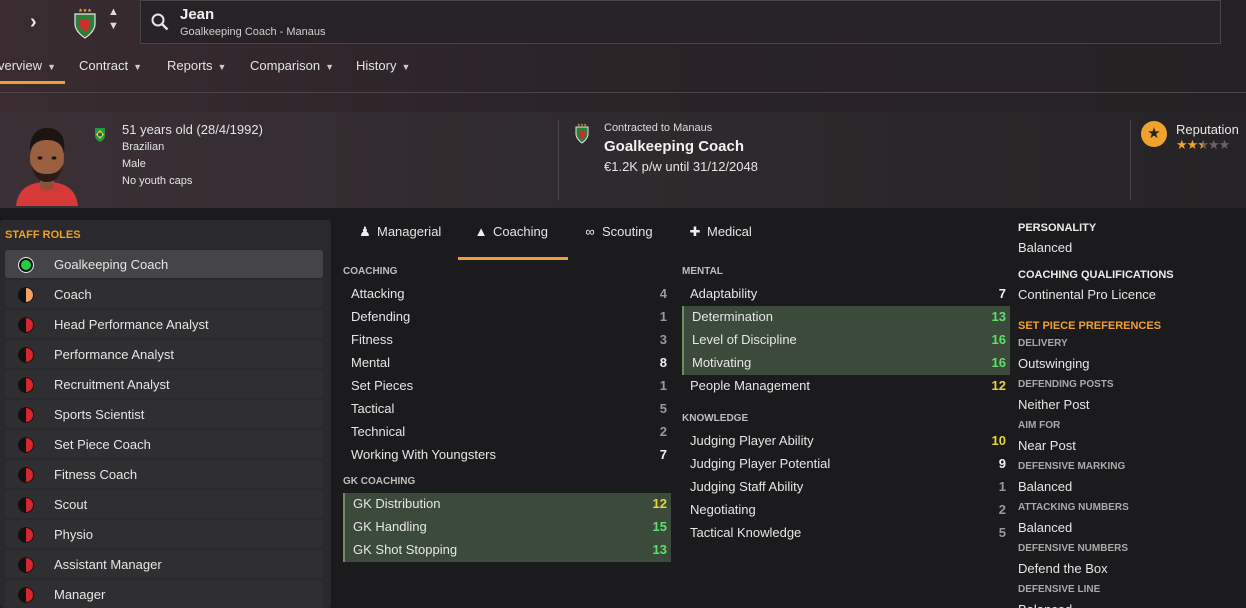  Describe the element at coordinates (1154, 134) in the screenshot. I see `star-icon: ★` at that location.